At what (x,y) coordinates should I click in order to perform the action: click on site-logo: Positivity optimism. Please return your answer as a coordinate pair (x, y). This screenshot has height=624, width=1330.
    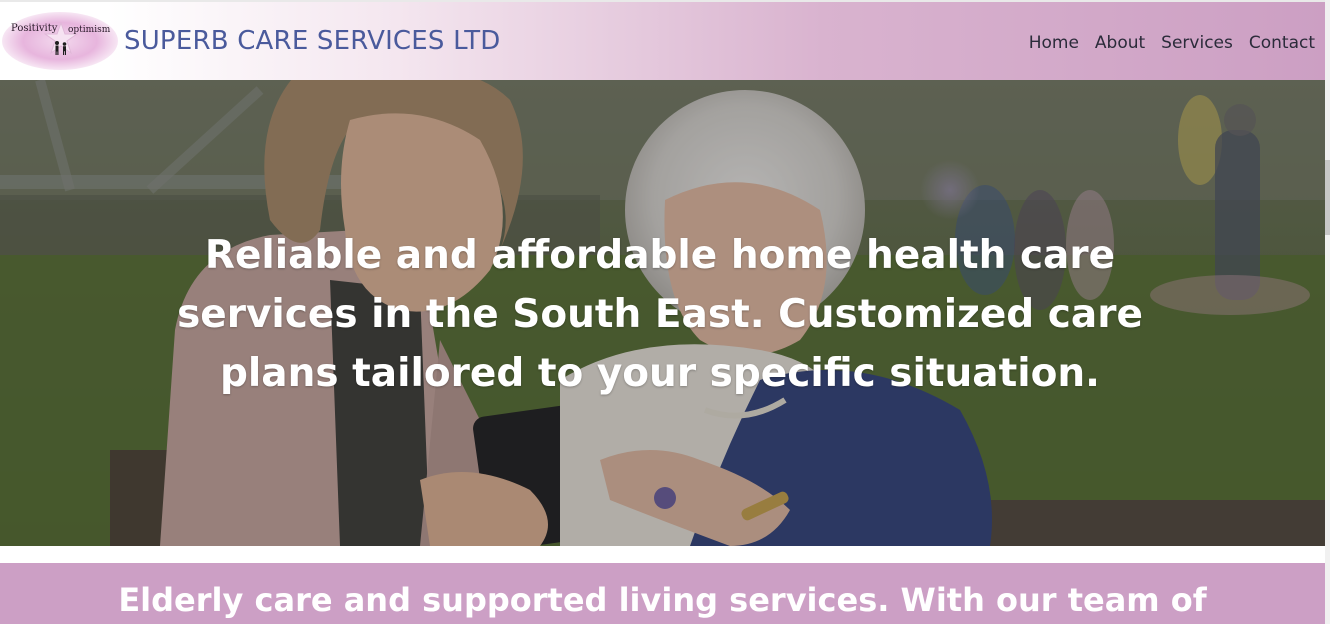
    Looking at the image, I should click on (60, 41).